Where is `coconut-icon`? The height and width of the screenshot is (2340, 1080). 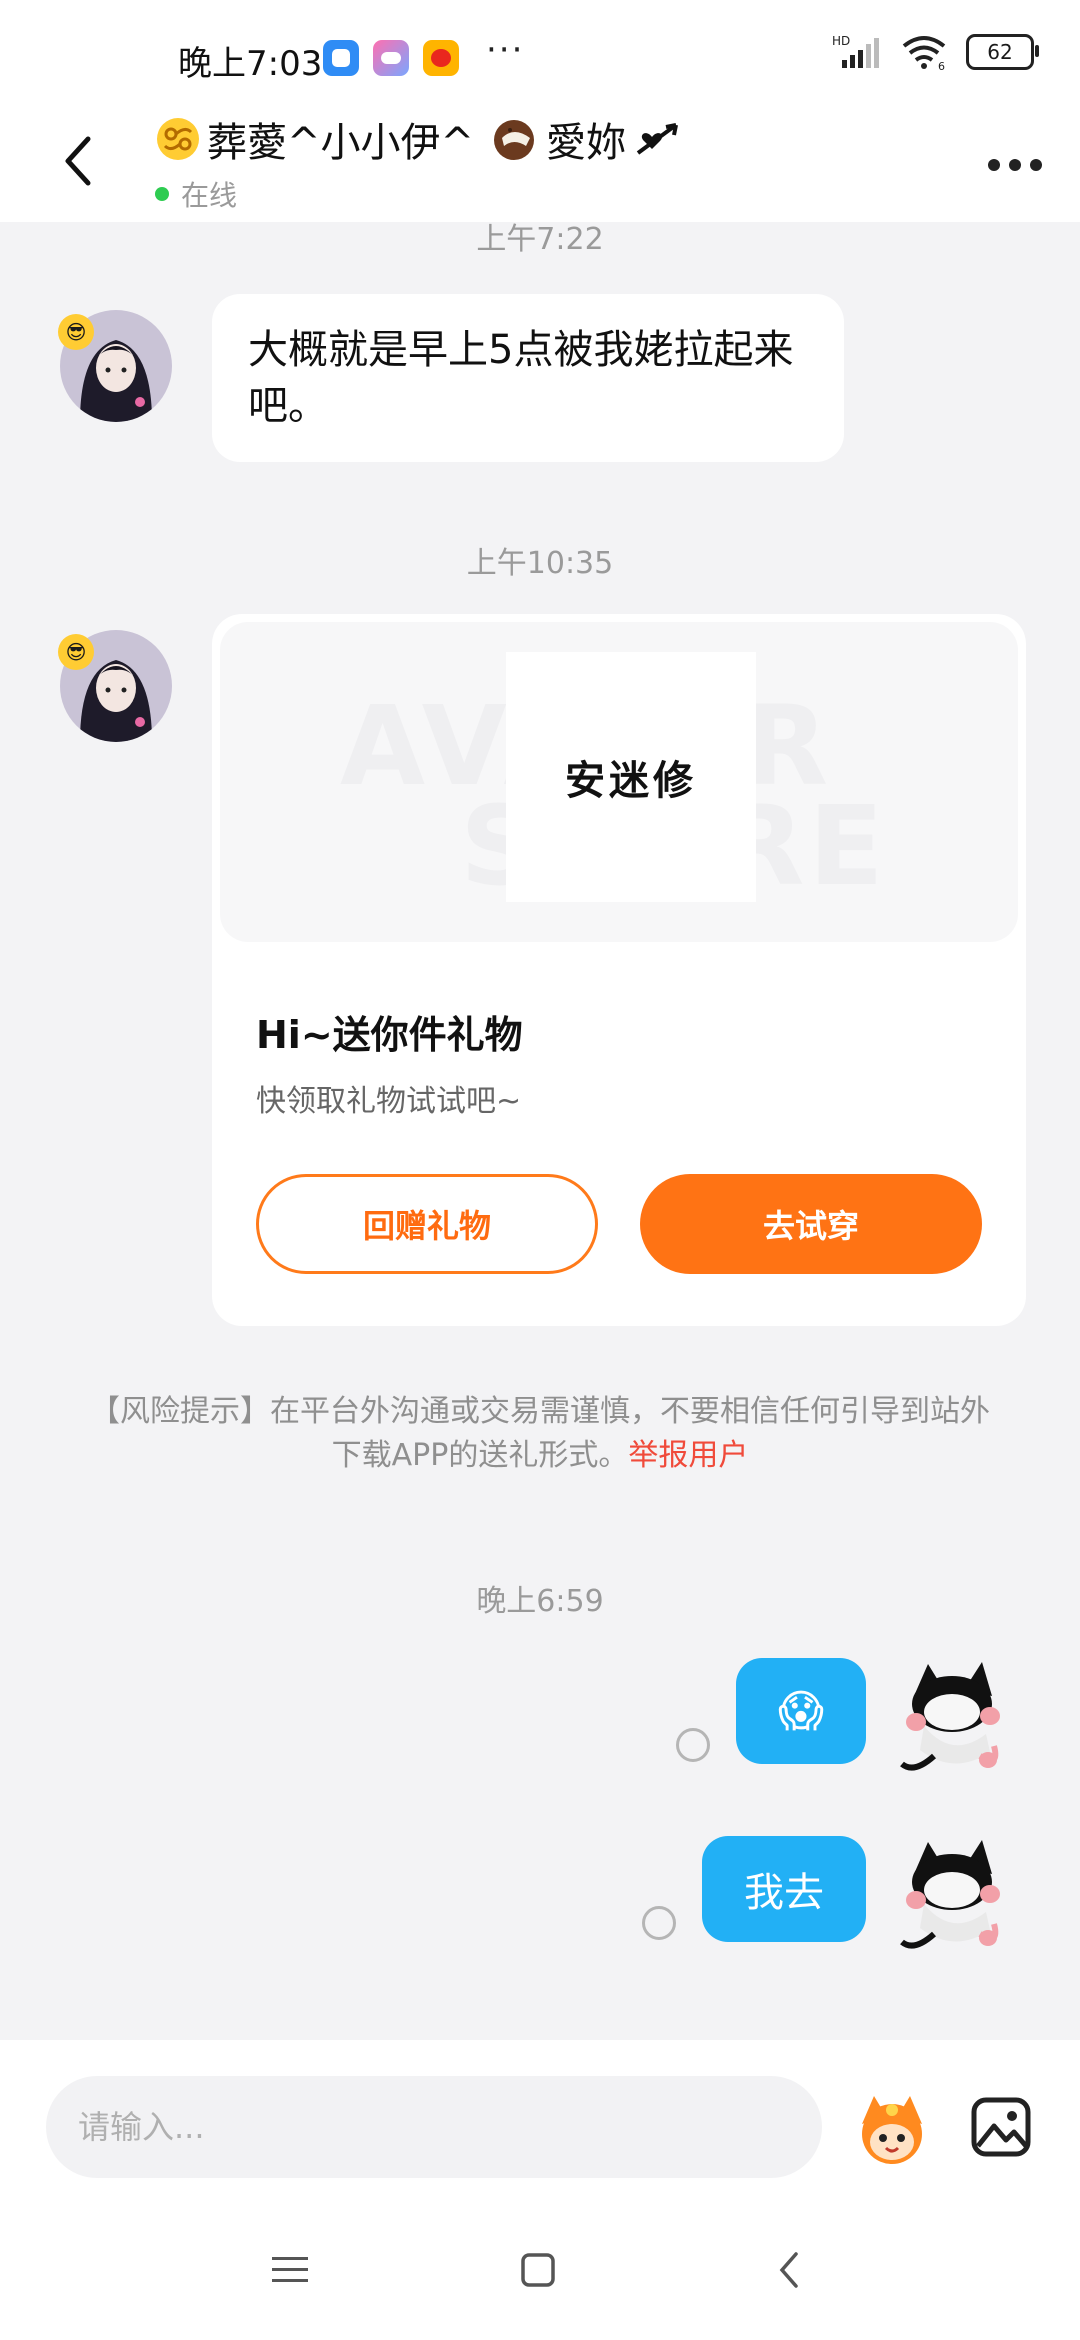
coconut-icon is located at coordinates (514, 140).